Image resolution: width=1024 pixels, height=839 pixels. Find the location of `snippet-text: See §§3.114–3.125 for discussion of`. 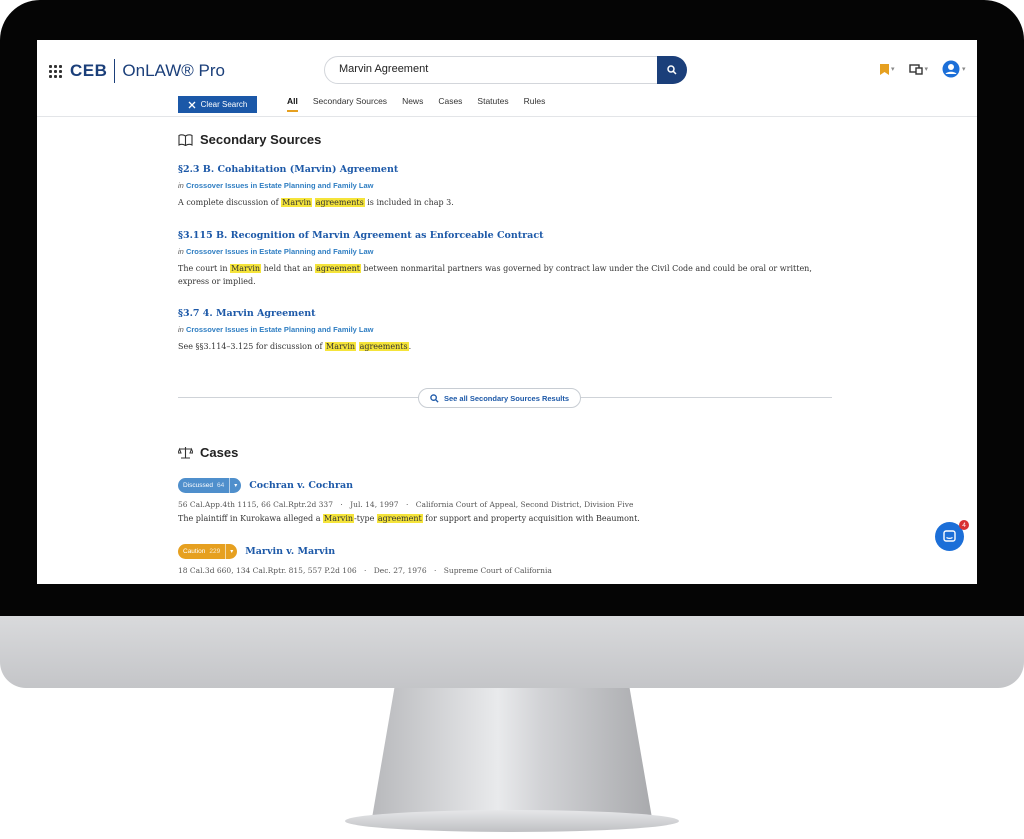

snippet-text: See §§3.114–3.125 for discussion of is located at coordinates (252, 346).